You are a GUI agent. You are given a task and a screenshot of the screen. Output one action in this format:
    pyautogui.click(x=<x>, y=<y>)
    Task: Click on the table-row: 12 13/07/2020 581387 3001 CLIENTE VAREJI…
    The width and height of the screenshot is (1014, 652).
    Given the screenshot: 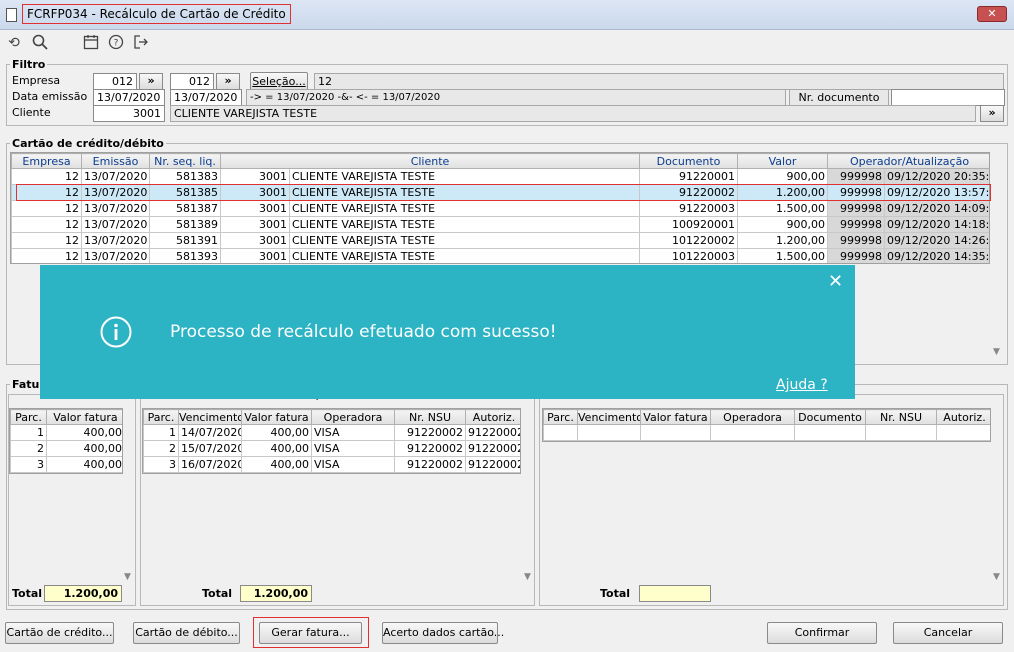 What is the action you would take?
    pyautogui.click(x=500, y=208)
    